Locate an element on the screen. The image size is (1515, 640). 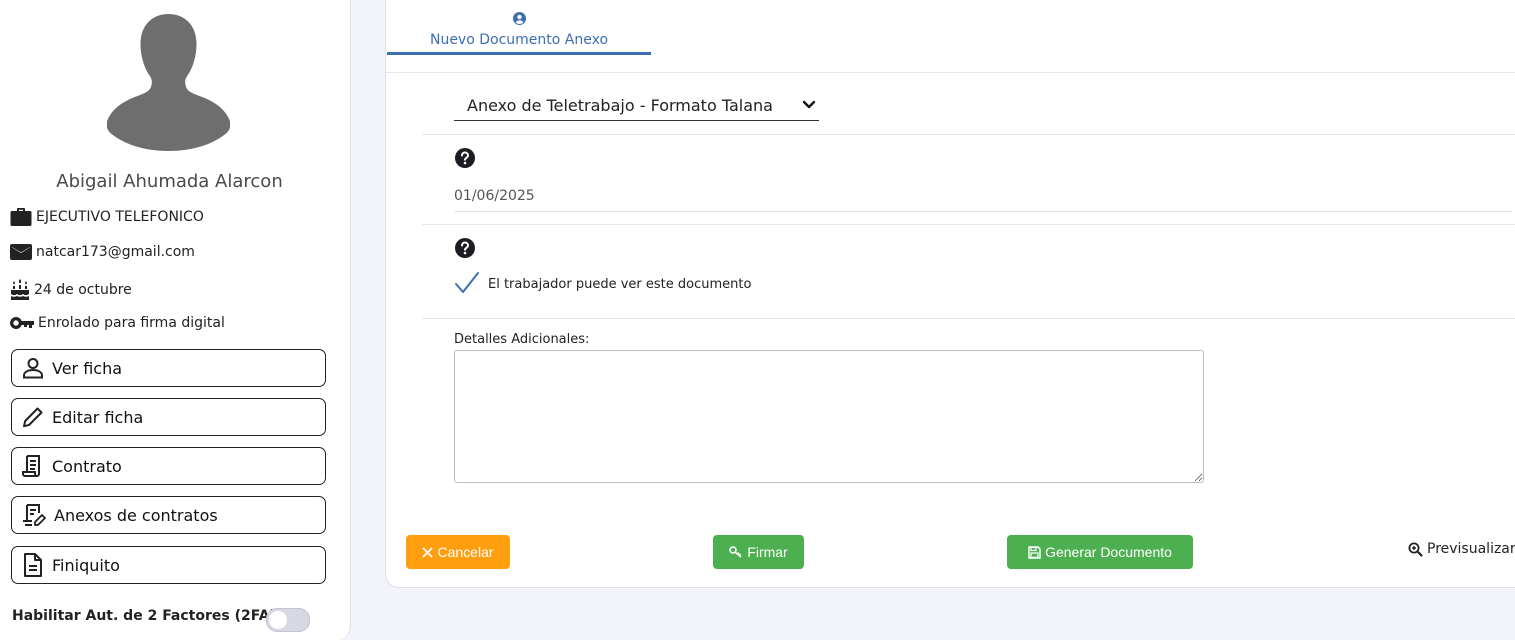
generate-document-button: Generar Documento is located at coordinates (1100, 552).